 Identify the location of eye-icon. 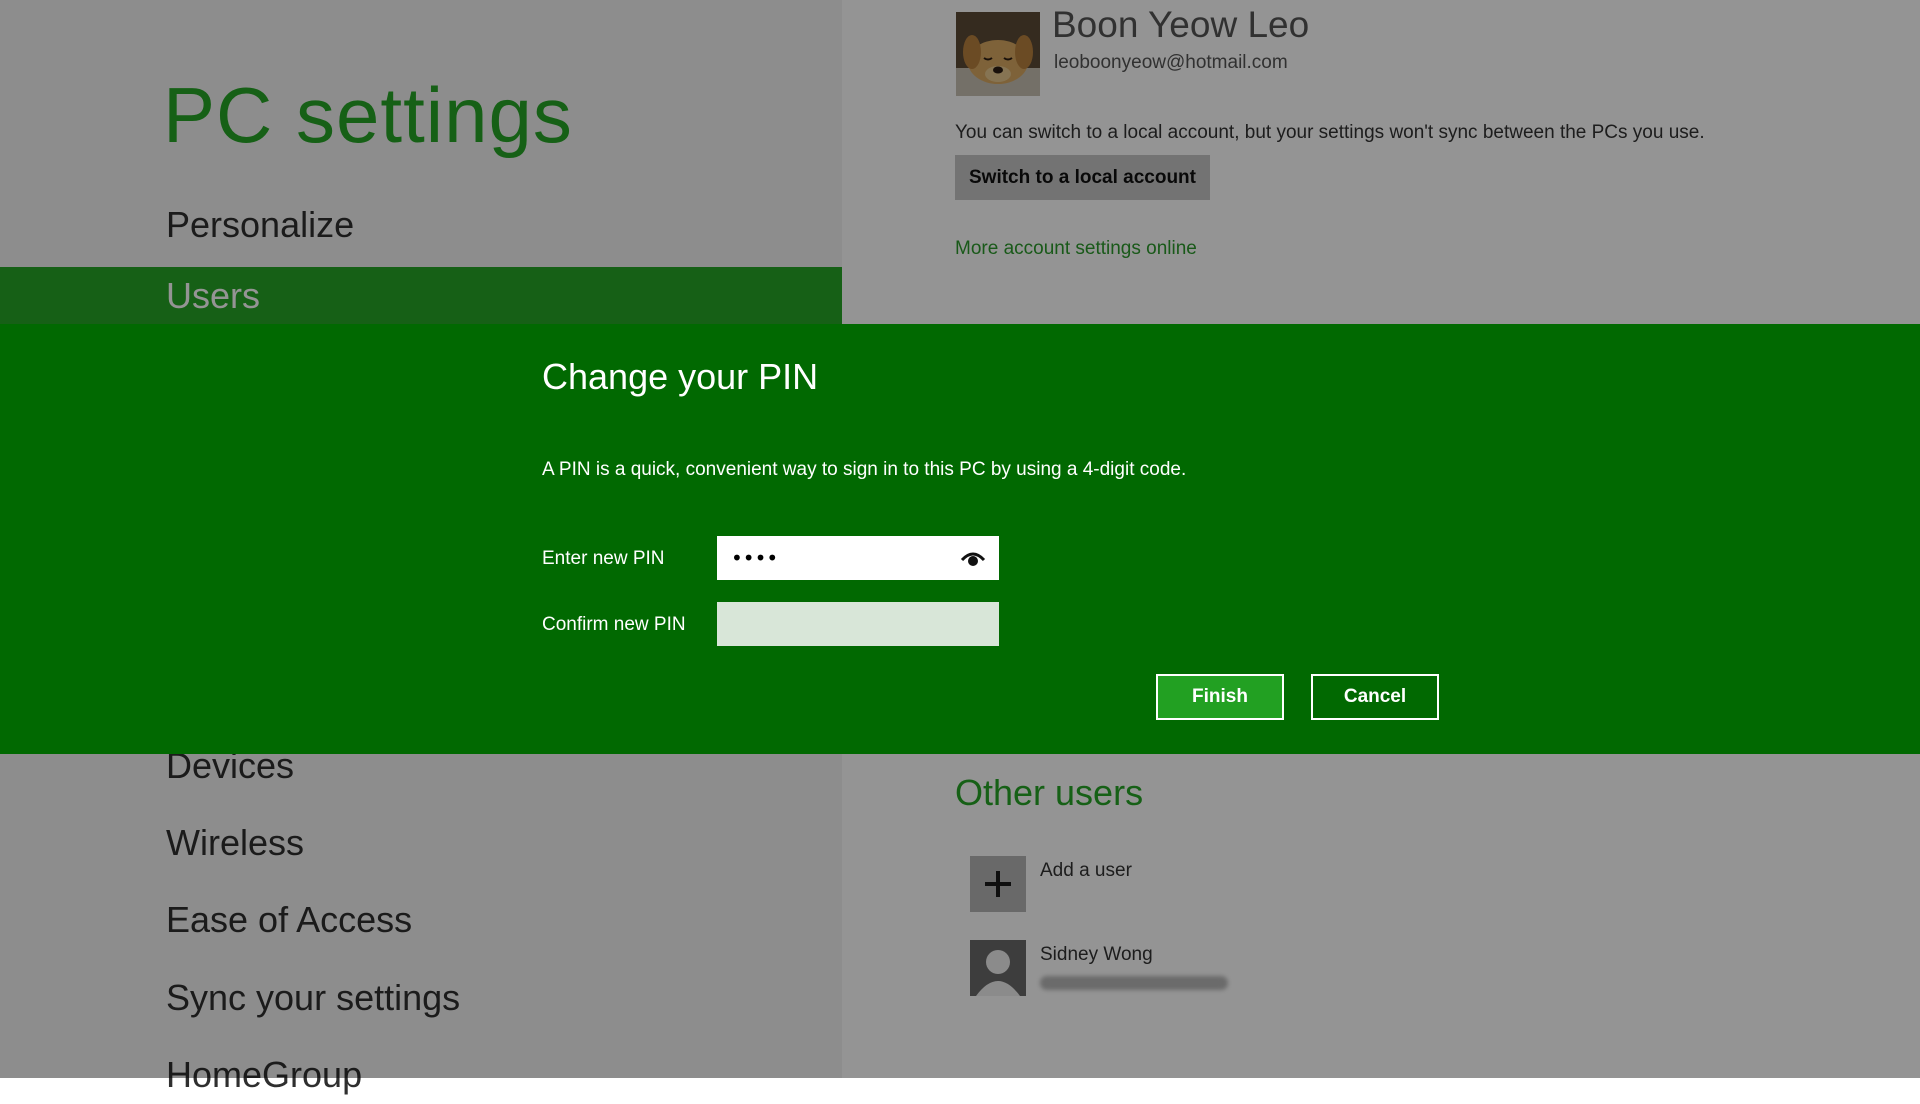
(973, 558).